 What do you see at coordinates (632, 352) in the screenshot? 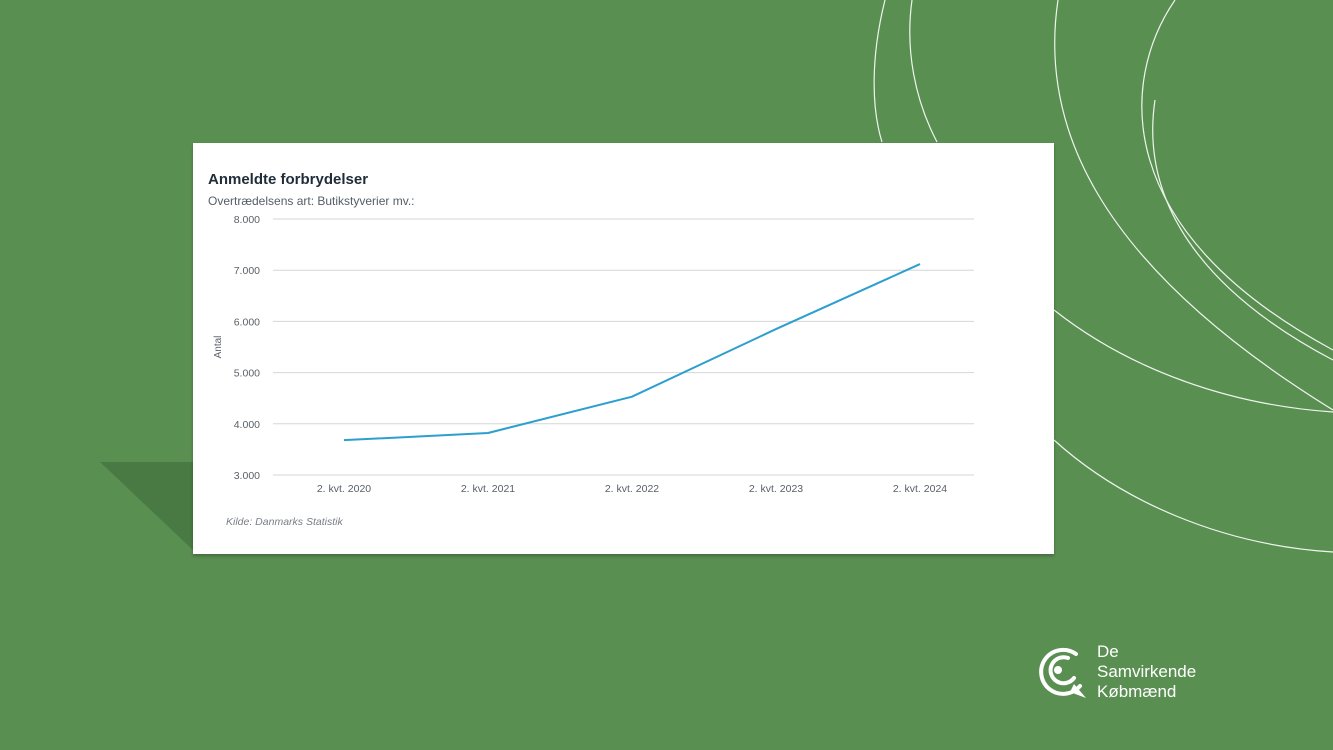
I see `series-line` at bounding box center [632, 352].